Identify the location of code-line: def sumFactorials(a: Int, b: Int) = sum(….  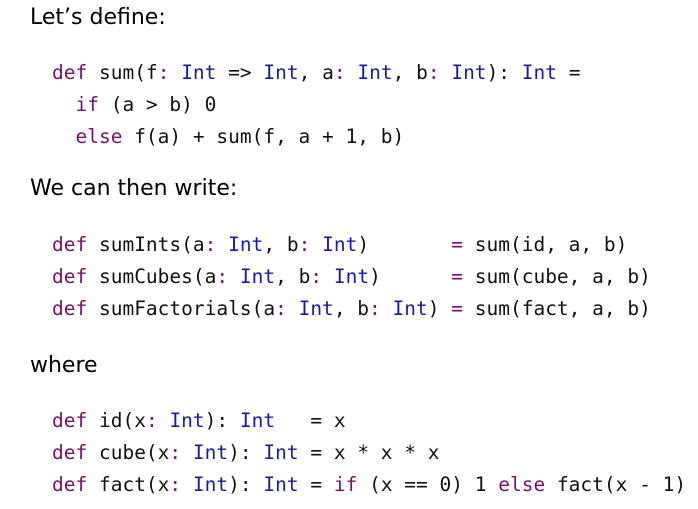
(351, 309).